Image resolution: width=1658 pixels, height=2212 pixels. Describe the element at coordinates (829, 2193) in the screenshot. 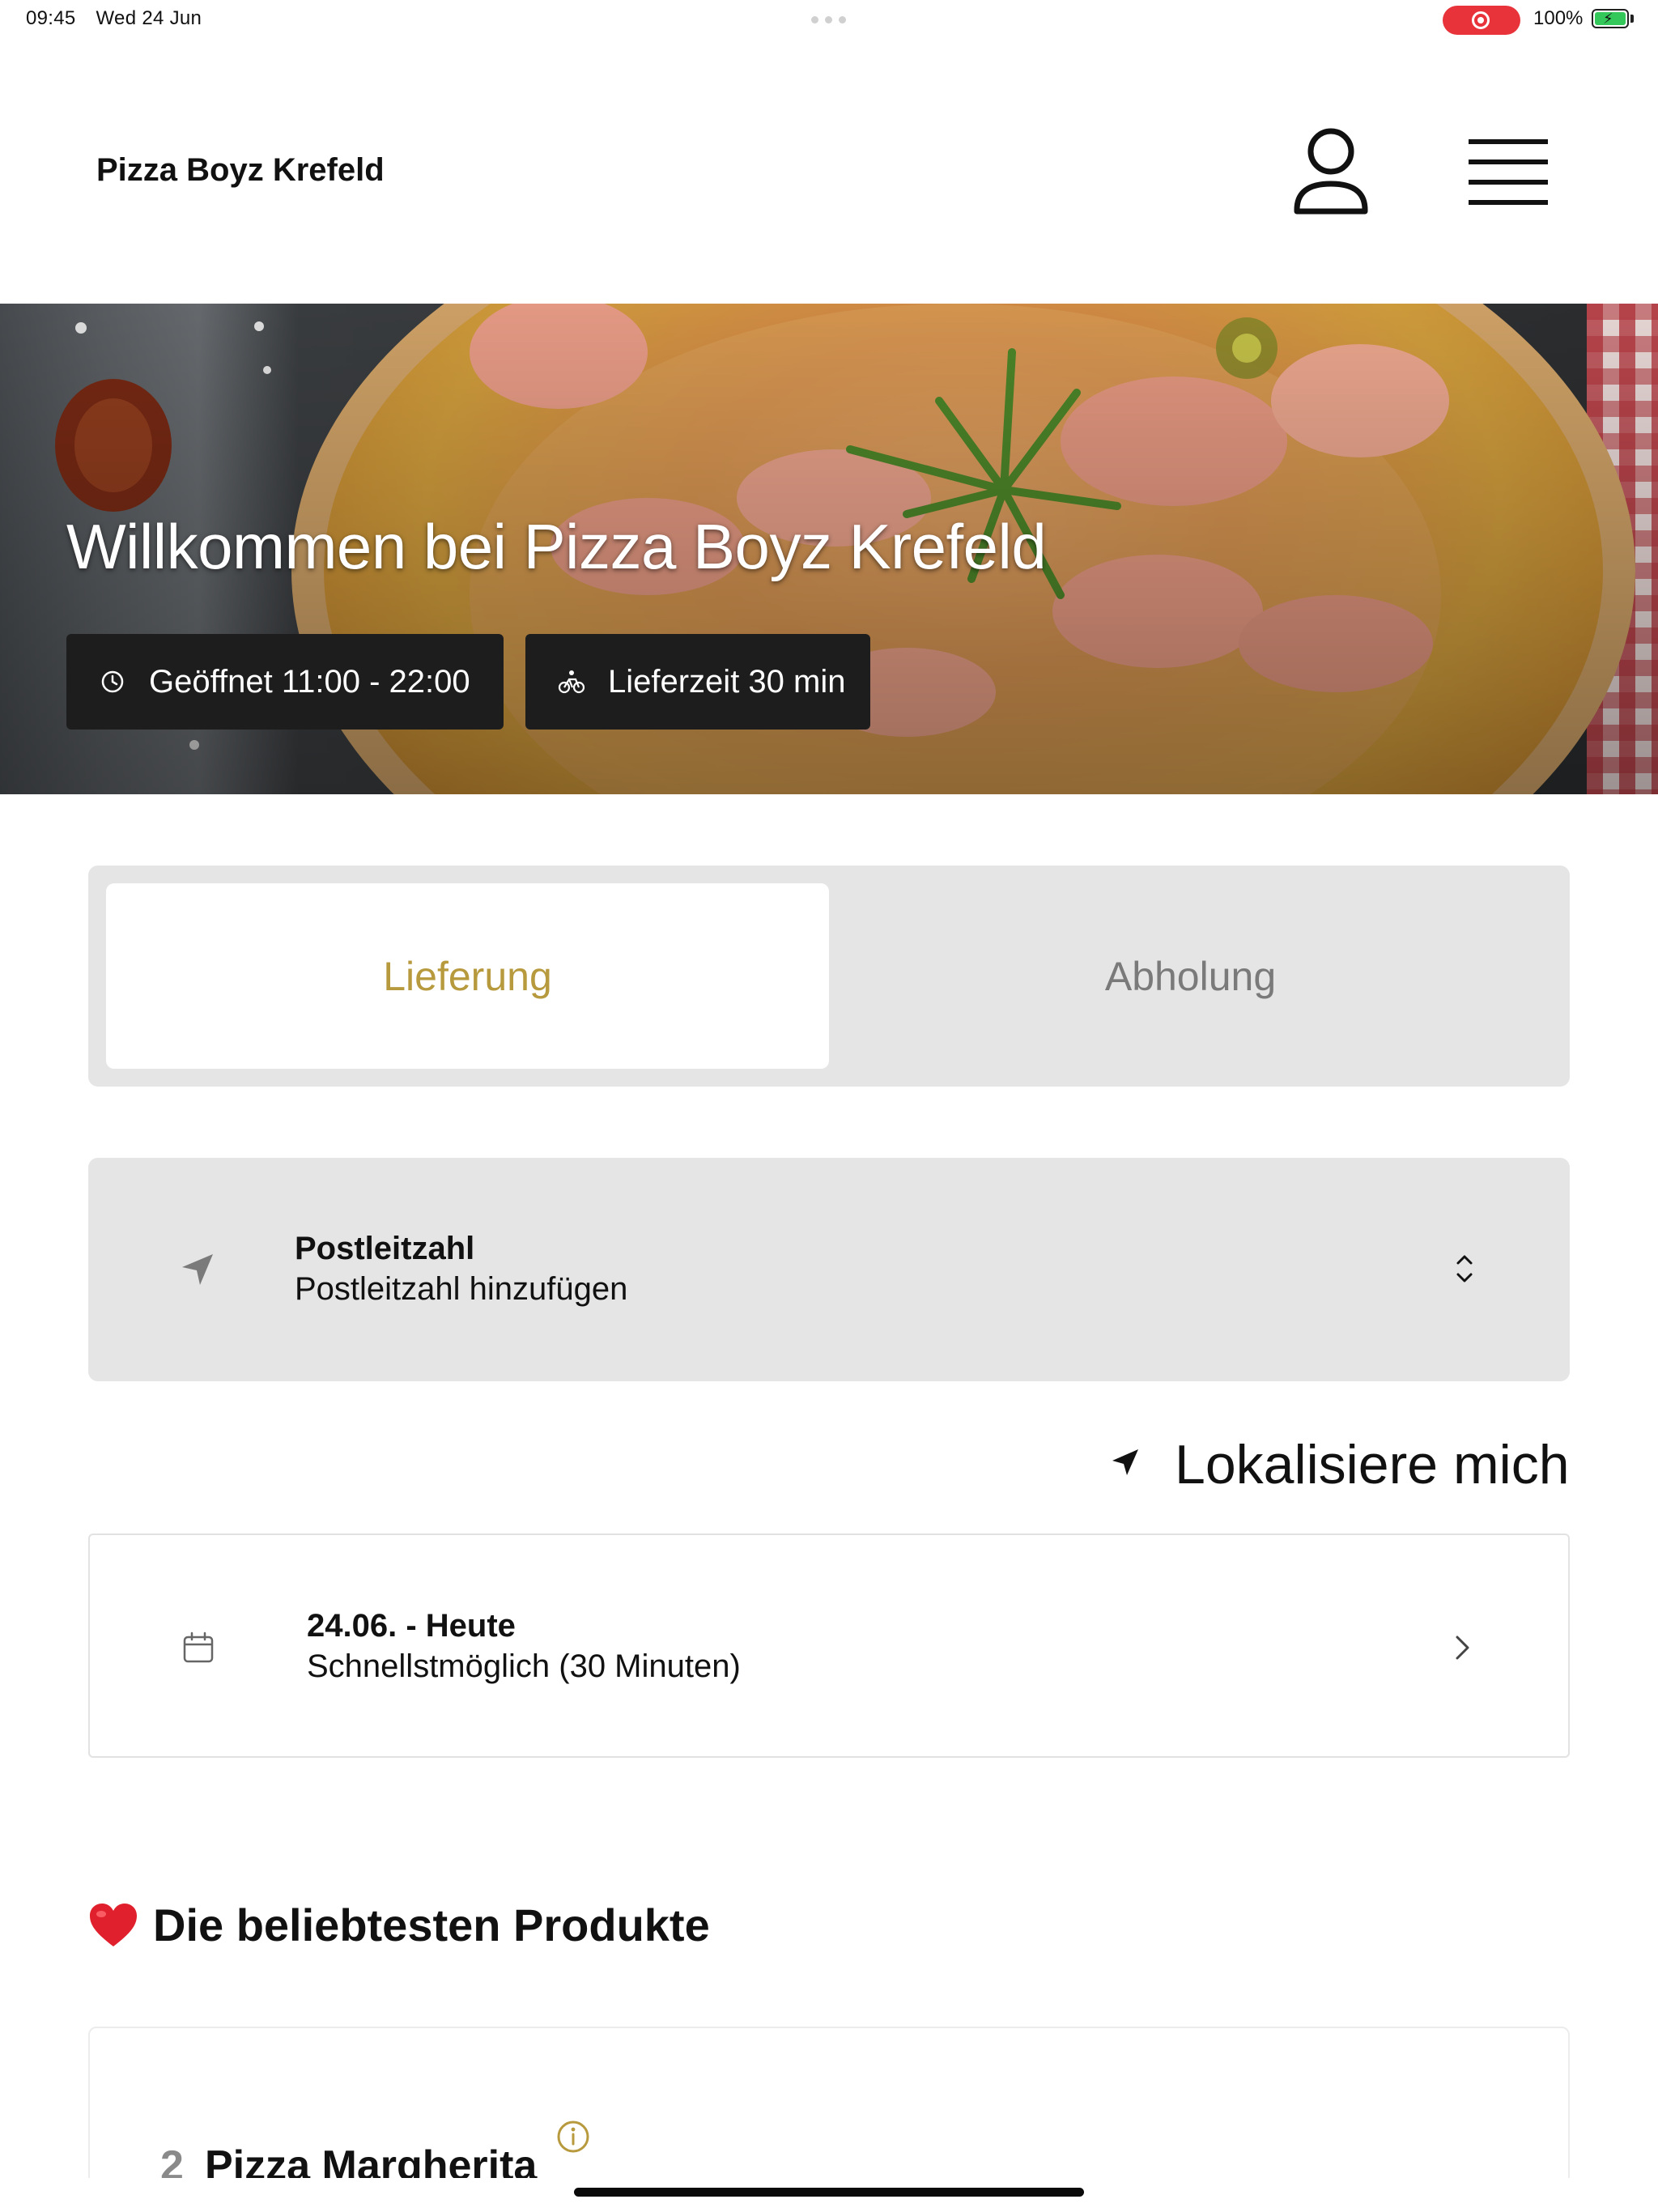

I see `home-indicator` at that location.